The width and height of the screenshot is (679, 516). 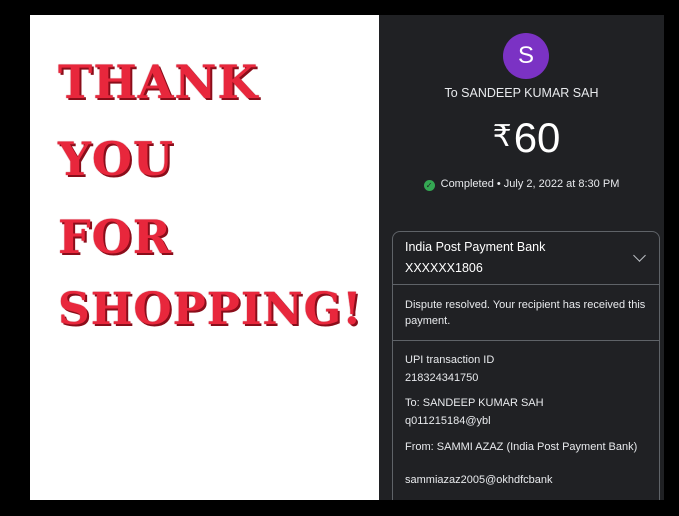 I want to click on payment-amount: ₹60, so click(x=521, y=138).